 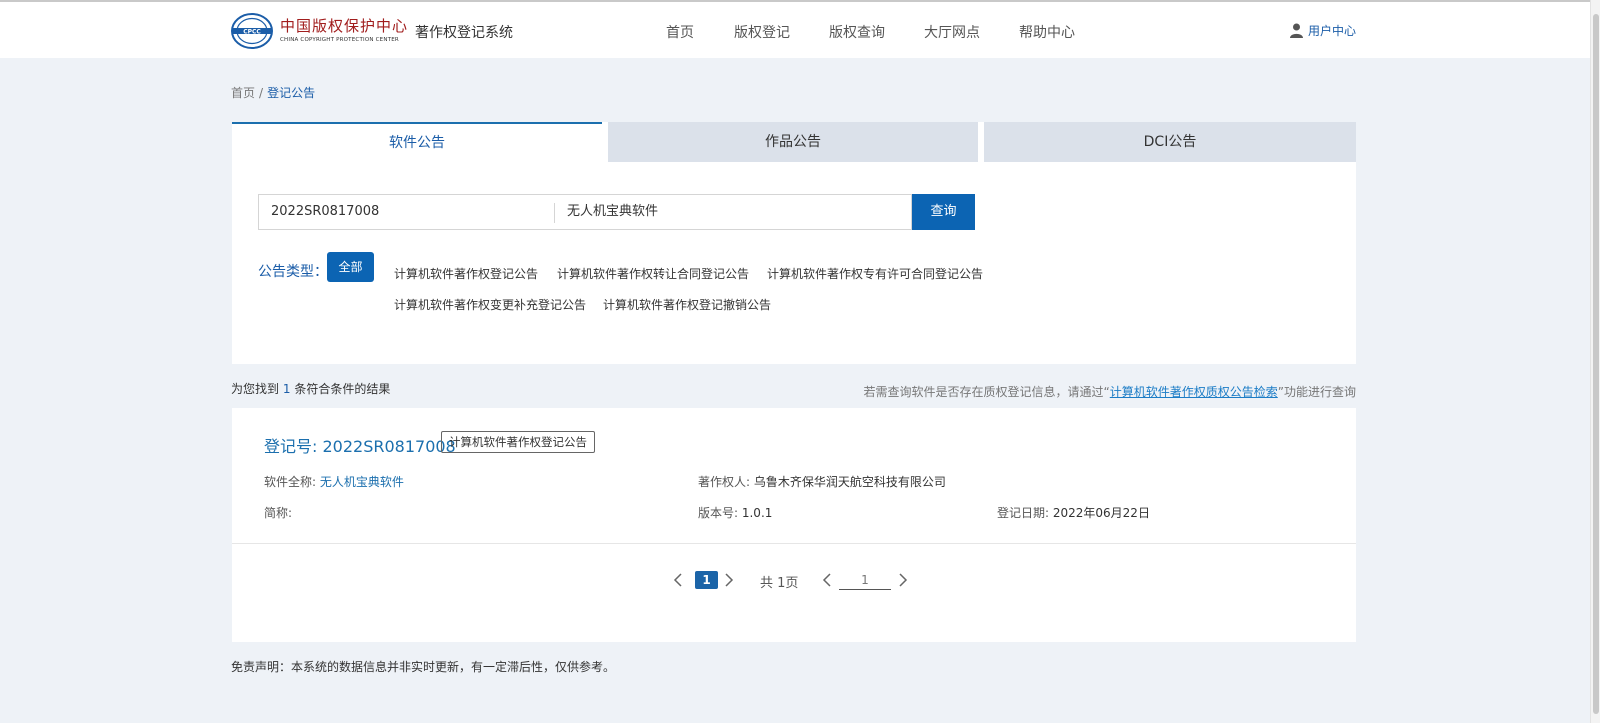 What do you see at coordinates (293, 446) in the screenshot?
I see `reg-number-label: 登记号:` at bounding box center [293, 446].